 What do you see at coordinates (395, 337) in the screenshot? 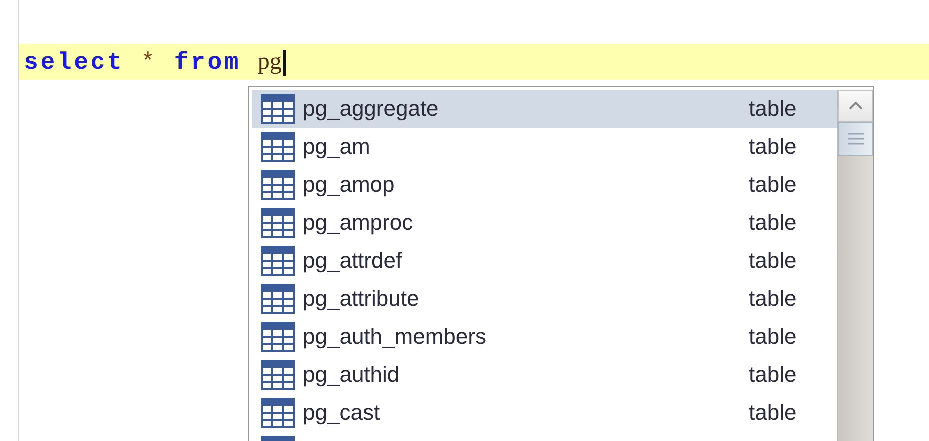
I see `table-name: pg_auth_members` at bounding box center [395, 337].